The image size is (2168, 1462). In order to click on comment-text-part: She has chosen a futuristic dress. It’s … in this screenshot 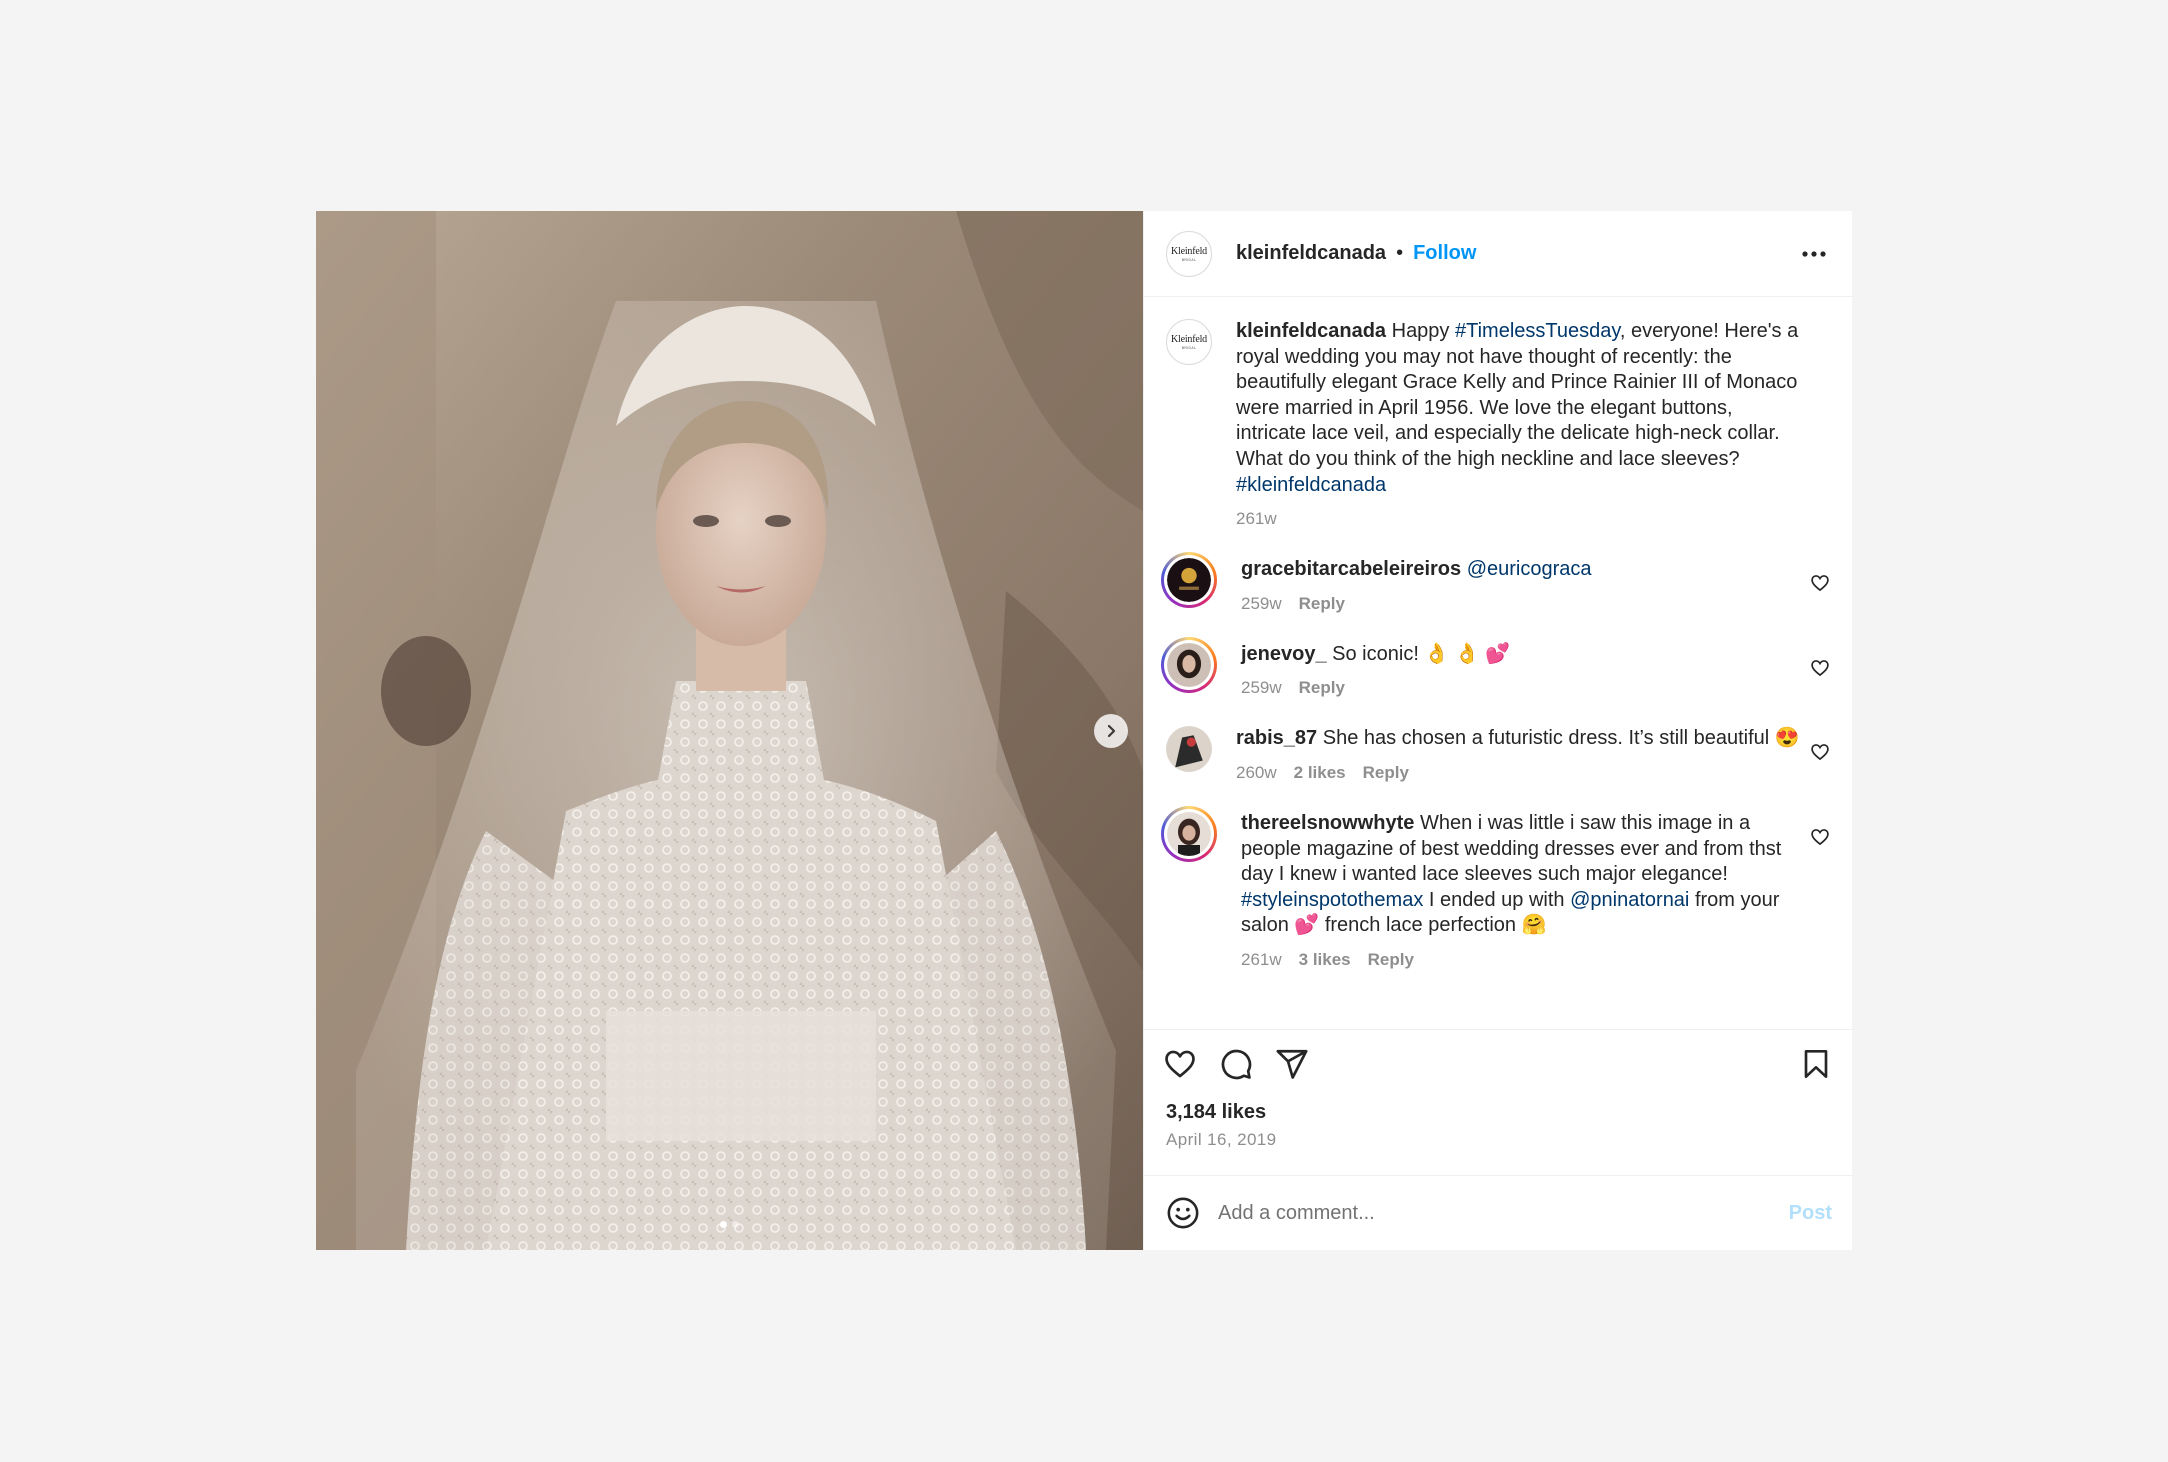, I will do `click(1558, 738)`.